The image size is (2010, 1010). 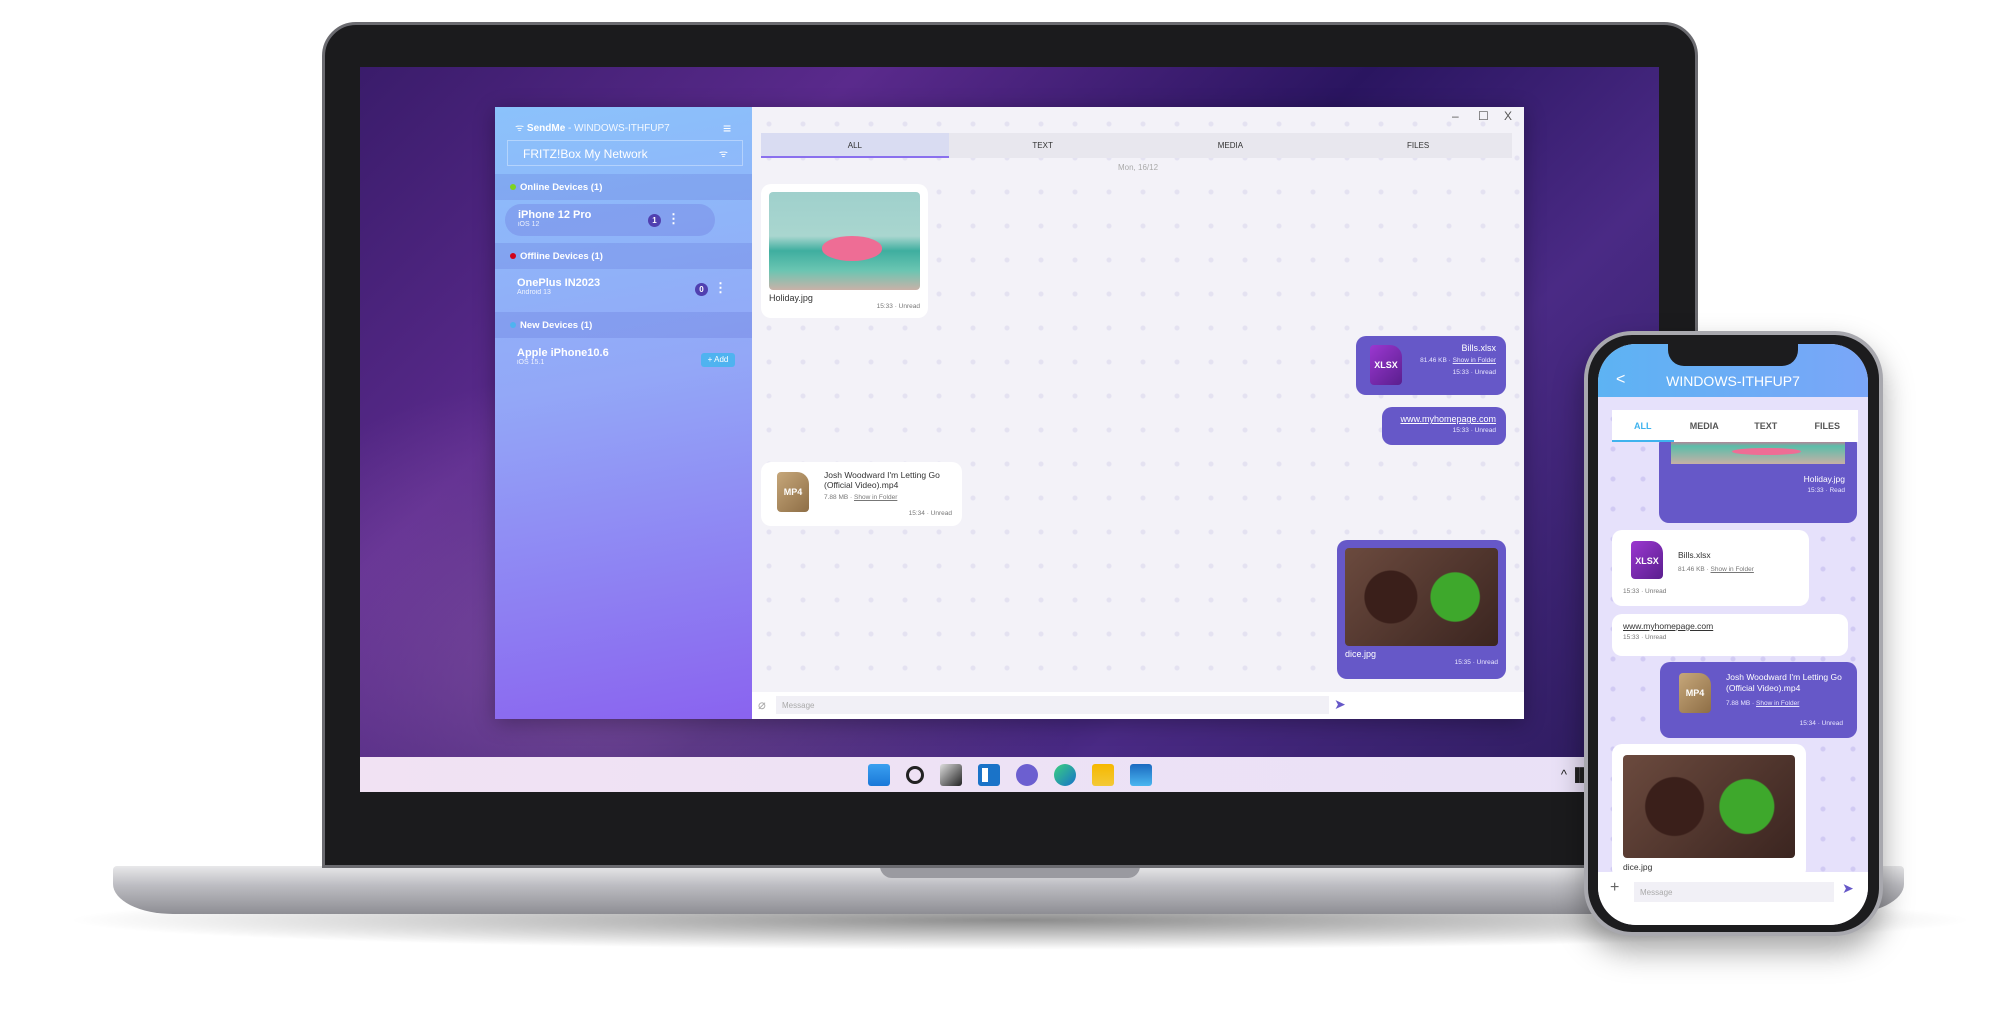 I want to click on new-dot-icon, so click(x=513, y=325).